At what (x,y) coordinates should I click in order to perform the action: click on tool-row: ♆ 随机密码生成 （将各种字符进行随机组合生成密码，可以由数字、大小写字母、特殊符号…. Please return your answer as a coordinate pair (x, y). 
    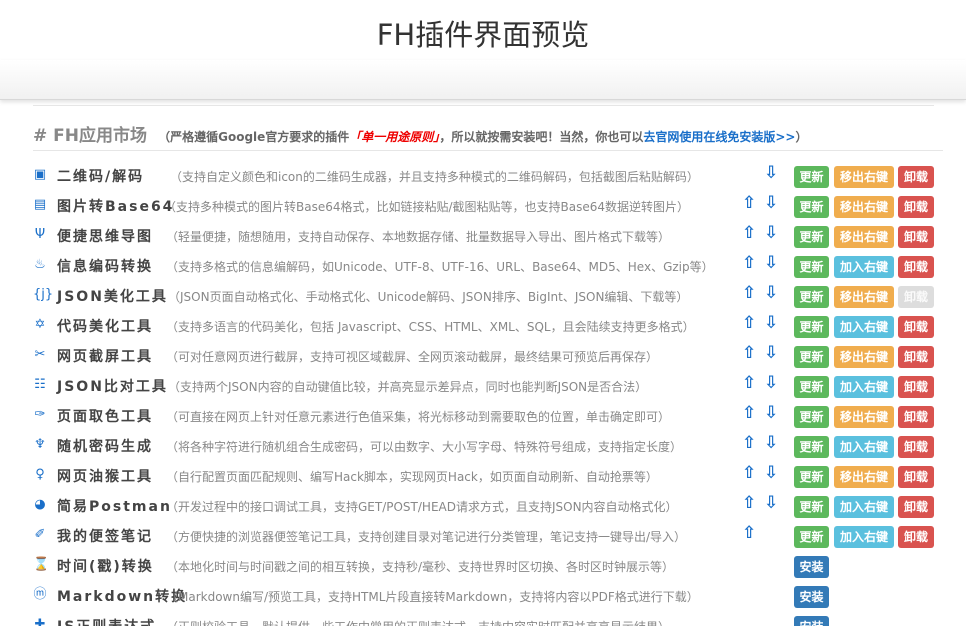
    Looking at the image, I should click on (488, 445).